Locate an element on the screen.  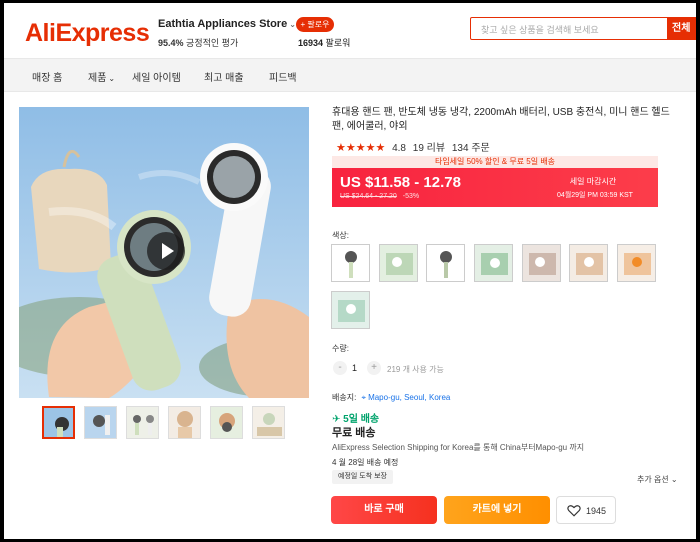
rating-stars: ★★★★★ is located at coordinates (361, 148).